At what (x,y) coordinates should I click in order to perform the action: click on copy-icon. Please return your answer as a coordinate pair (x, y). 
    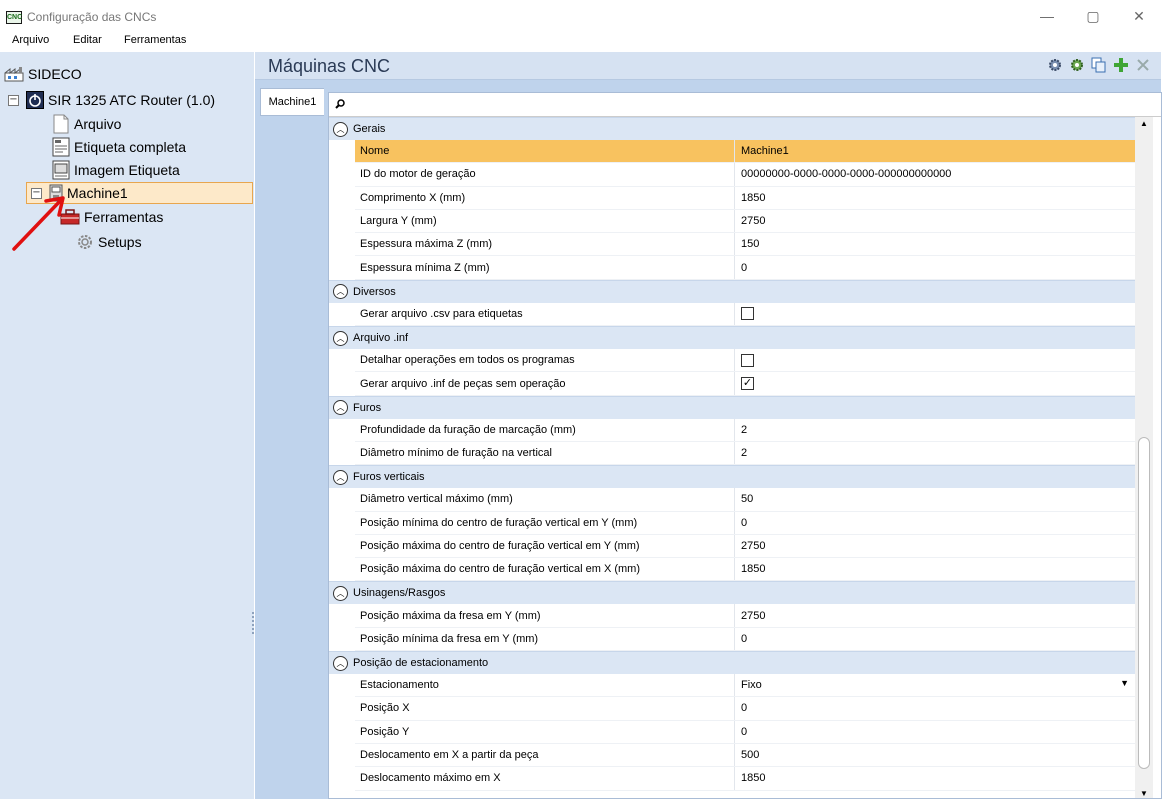
    Looking at the image, I should click on (1099, 65).